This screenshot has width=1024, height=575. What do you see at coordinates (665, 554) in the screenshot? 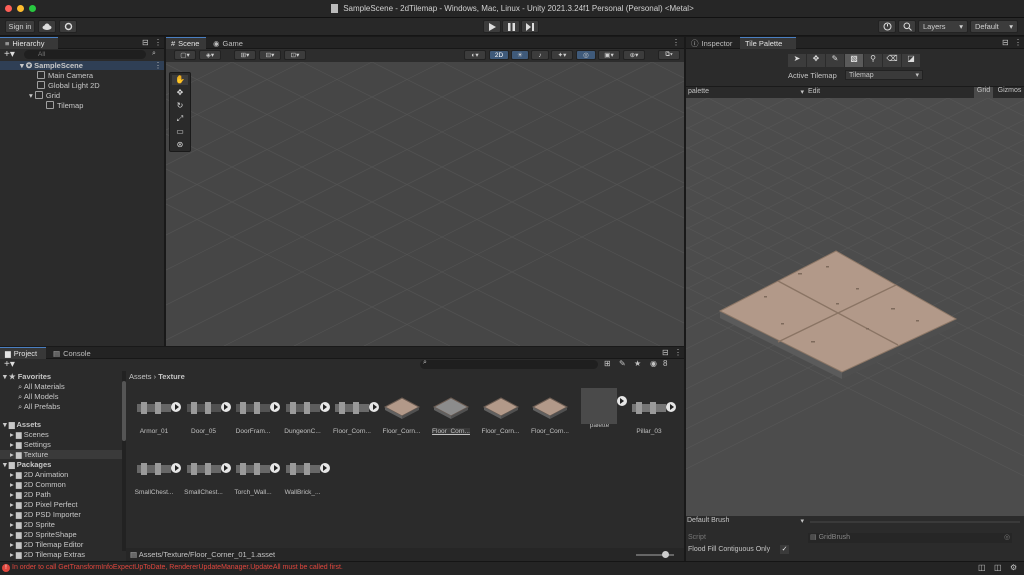
I see `zoom-slider-thumb` at bounding box center [665, 554].